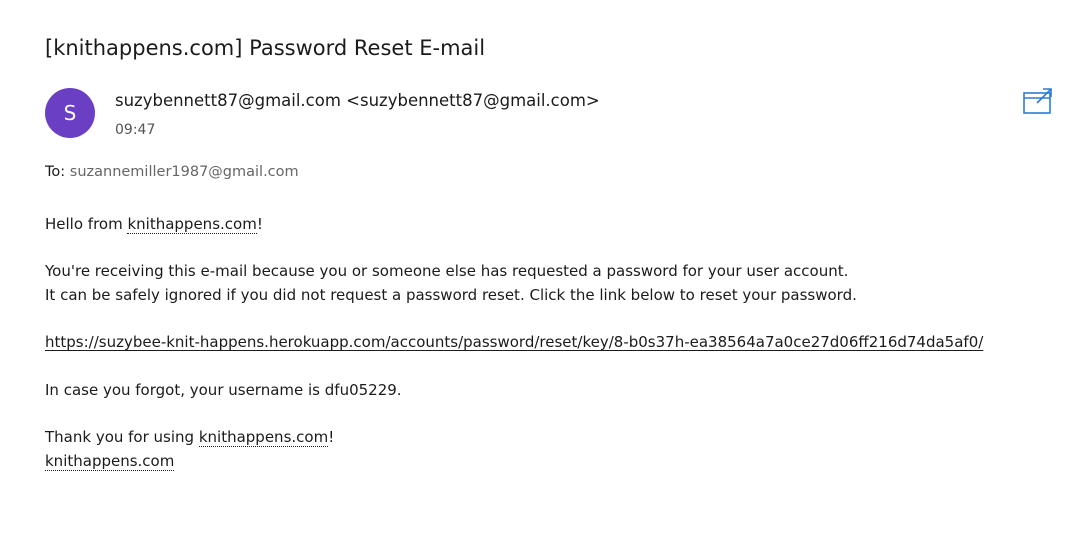  I want to click on open-in-new-window-icon, so click(1038, 102).